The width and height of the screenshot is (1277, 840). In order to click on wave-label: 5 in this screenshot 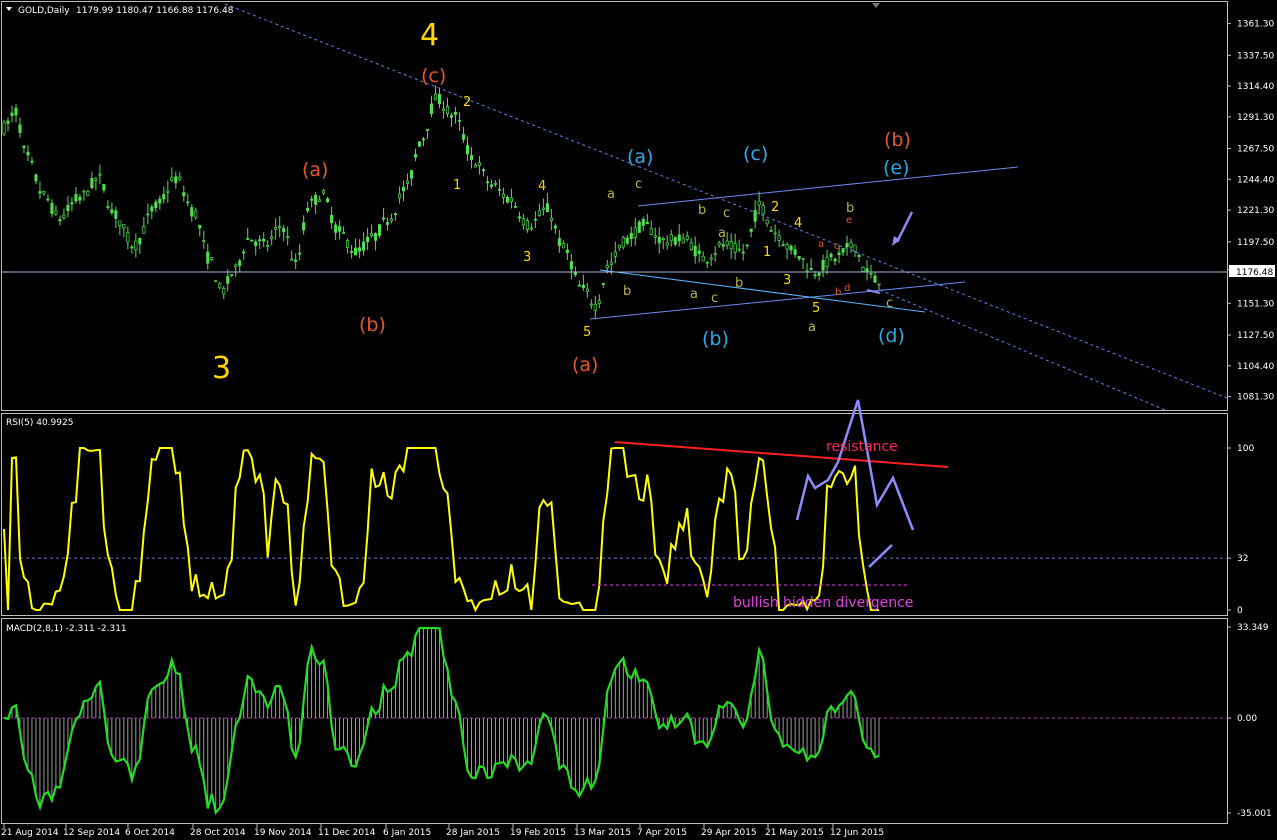, I will do `click(816, 308)`.